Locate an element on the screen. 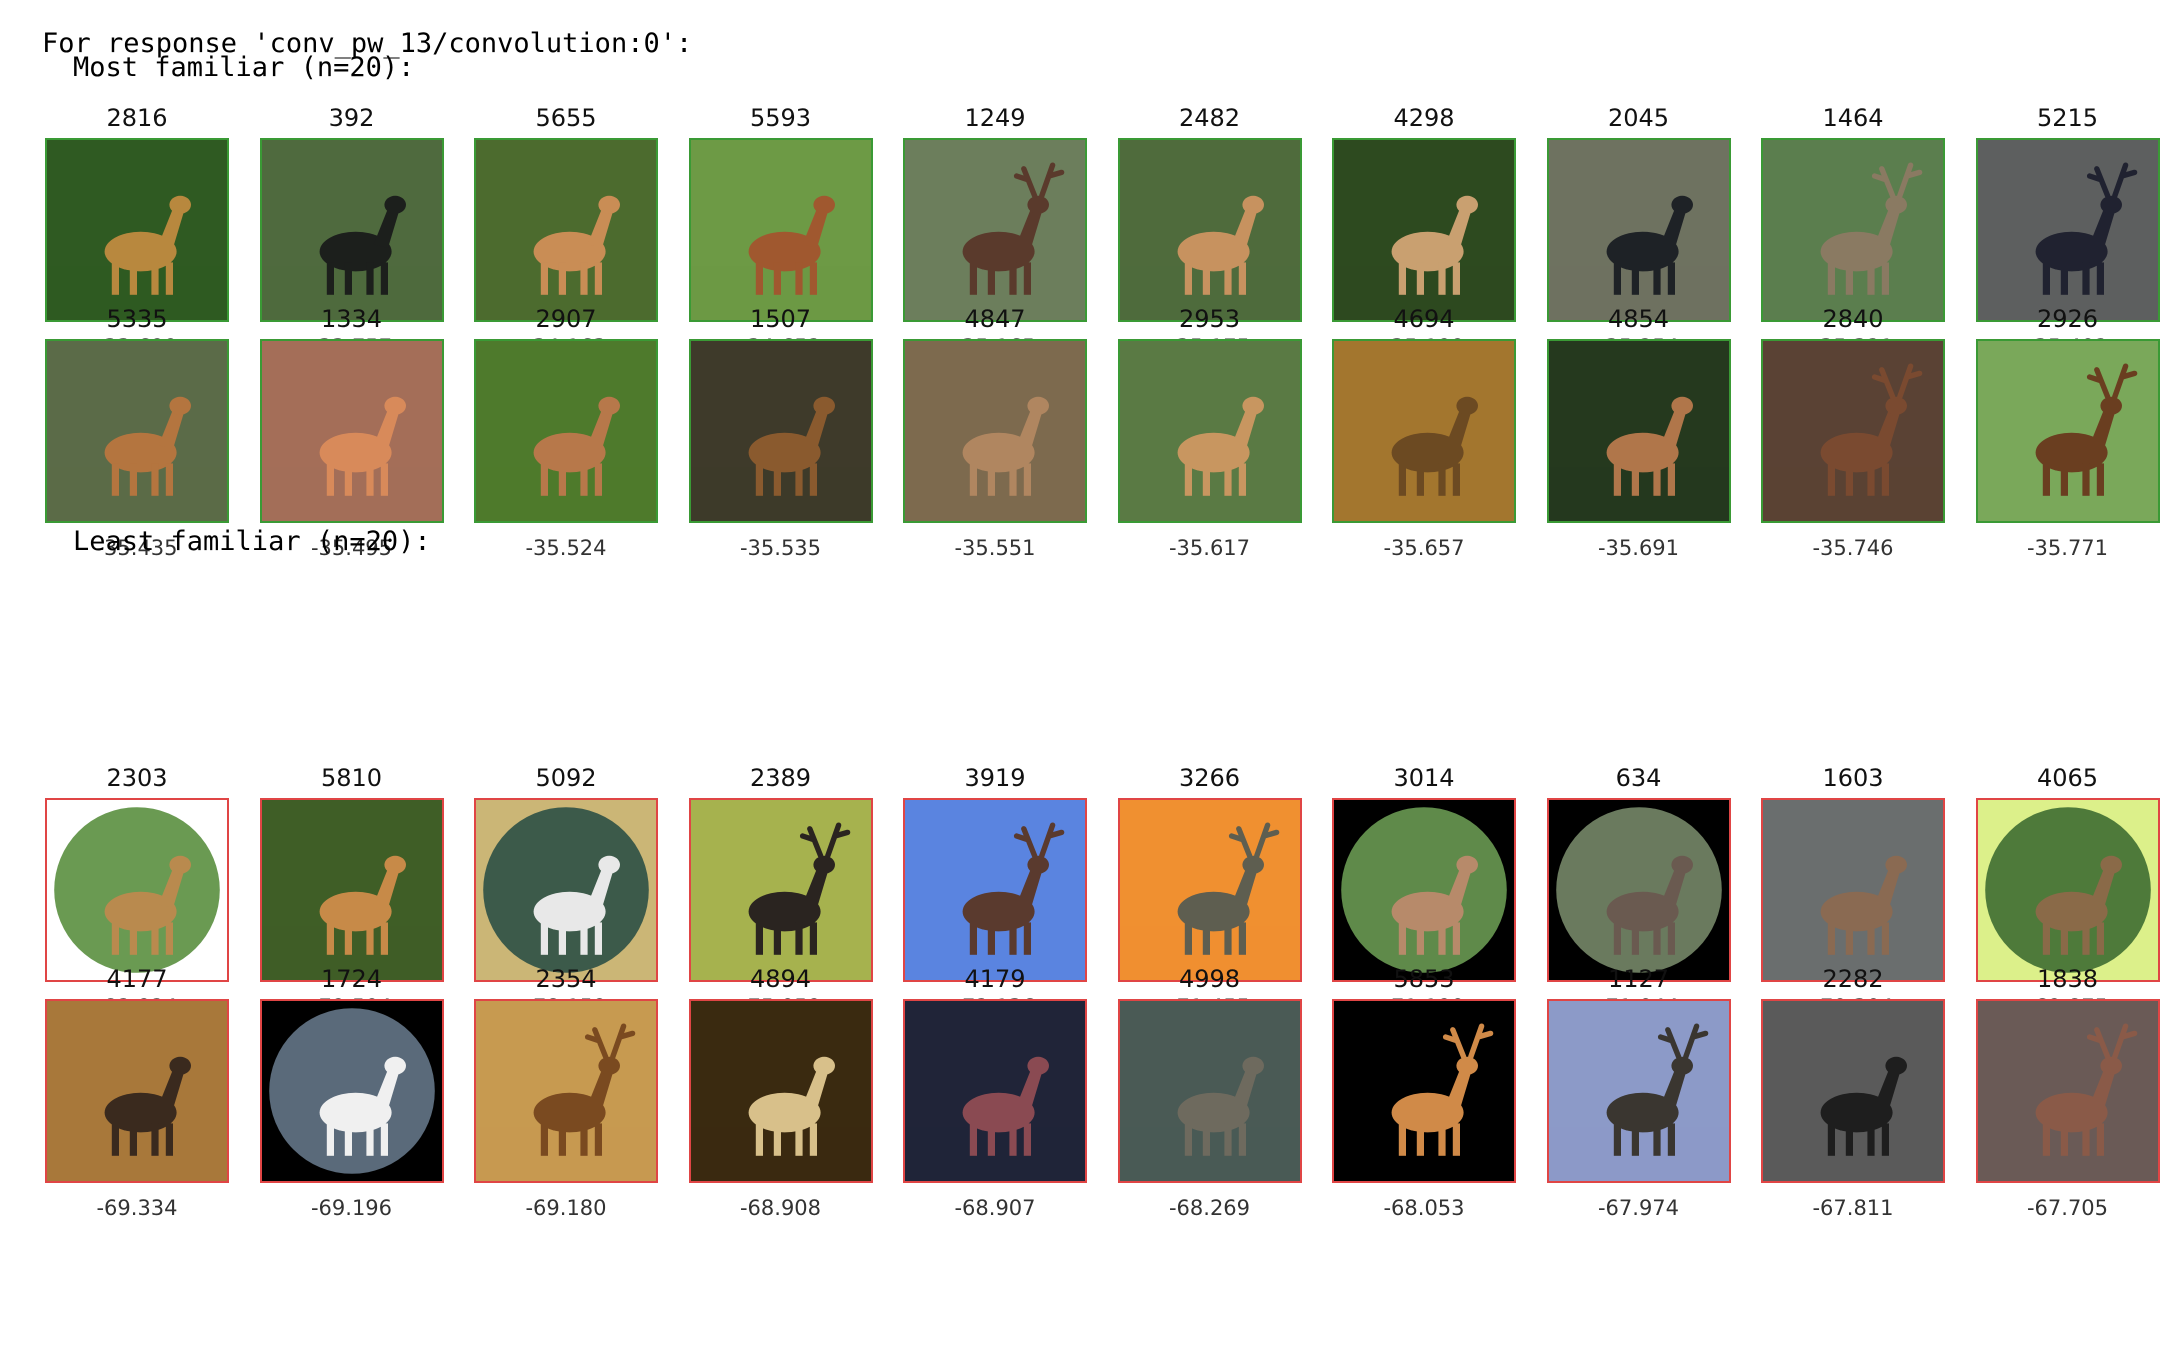 This screenshot has width=2169, height=1352. image-index: 4998 is located at coordinates (1209, 979).